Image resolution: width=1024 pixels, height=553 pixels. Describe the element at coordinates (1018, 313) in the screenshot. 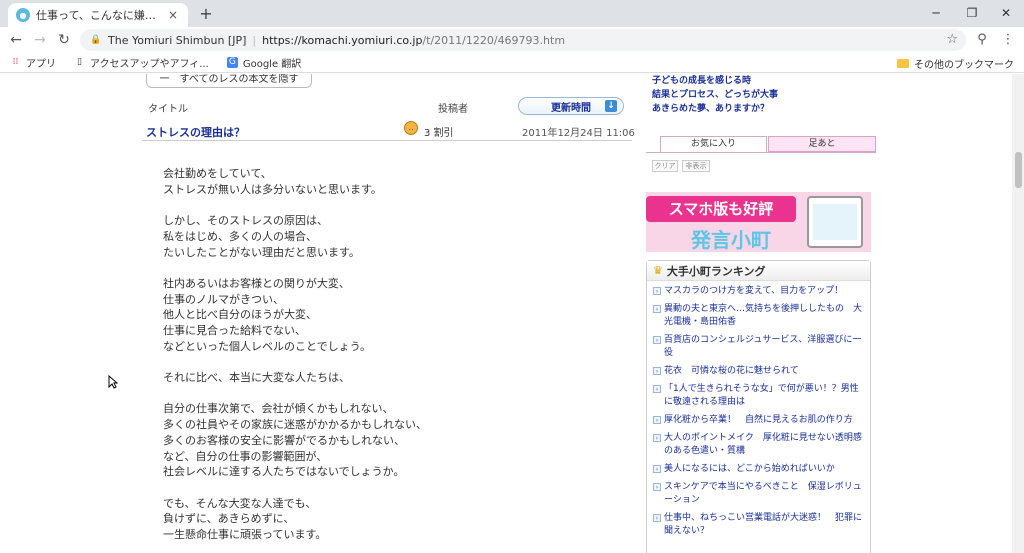

I see `vertical-scrollbar` at that location.